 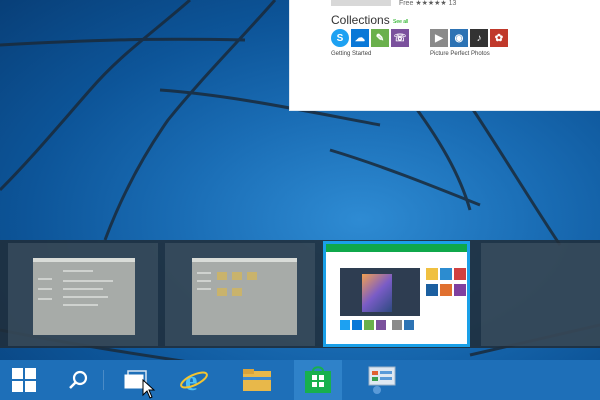 I want to click on explorer-window-preview, so click(x=84, y=296).